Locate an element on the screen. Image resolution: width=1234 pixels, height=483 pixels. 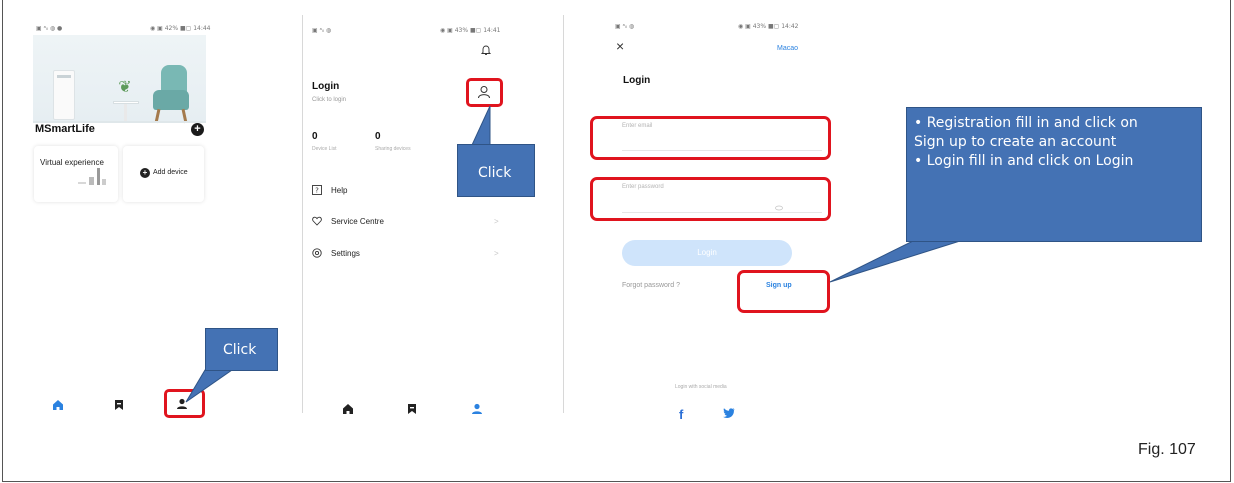
instructions-line-2: Sign up to create an account is located at coordinates (1015, 142).